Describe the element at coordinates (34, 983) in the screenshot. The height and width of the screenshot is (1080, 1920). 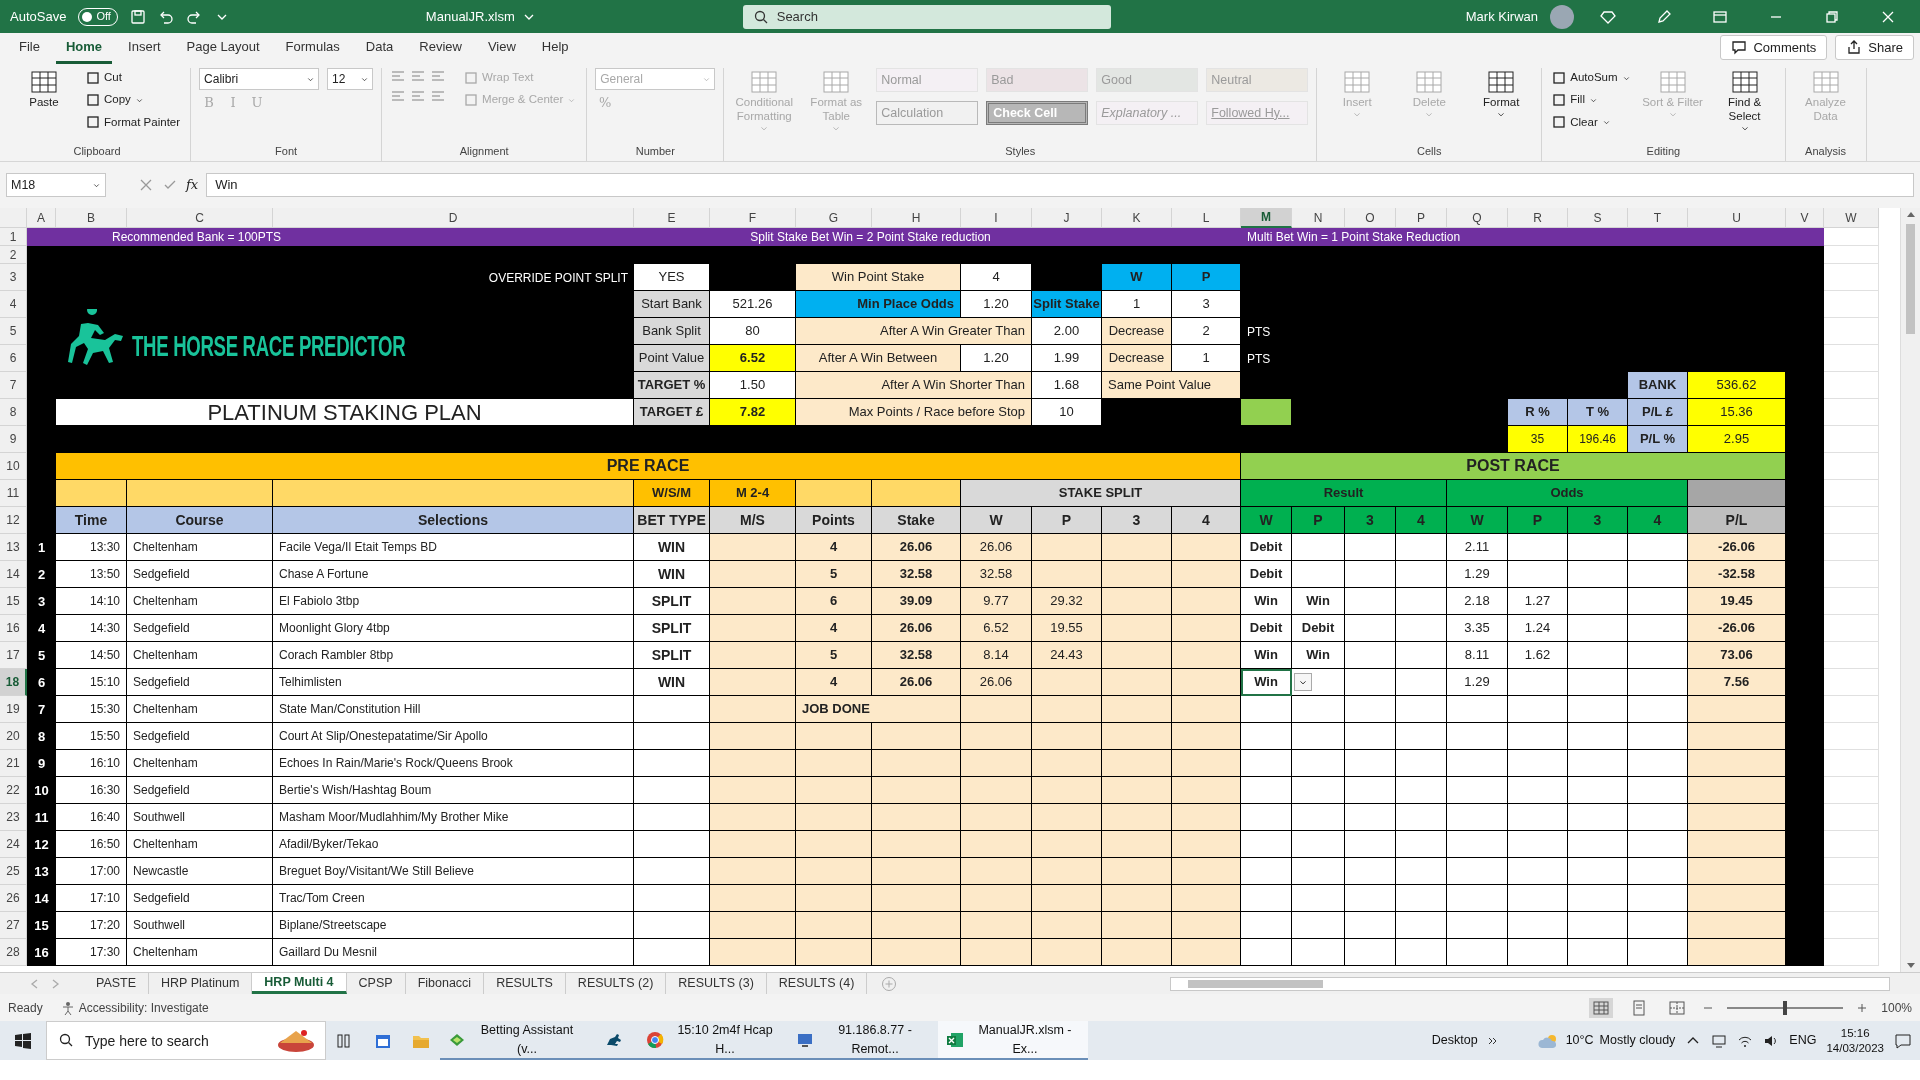
I see `previous-sheet-icon` at that location.